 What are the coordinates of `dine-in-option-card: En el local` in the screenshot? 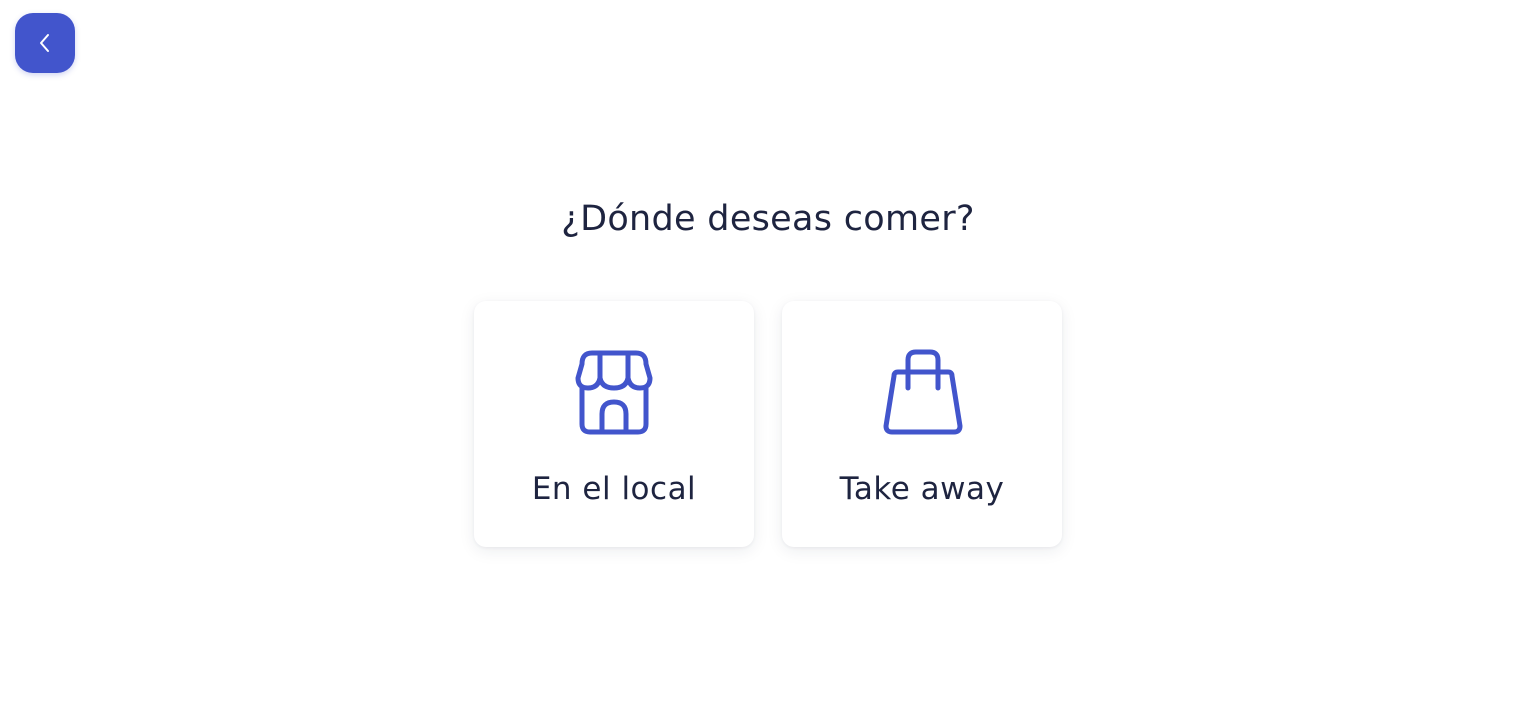 It's located at (614, 424).